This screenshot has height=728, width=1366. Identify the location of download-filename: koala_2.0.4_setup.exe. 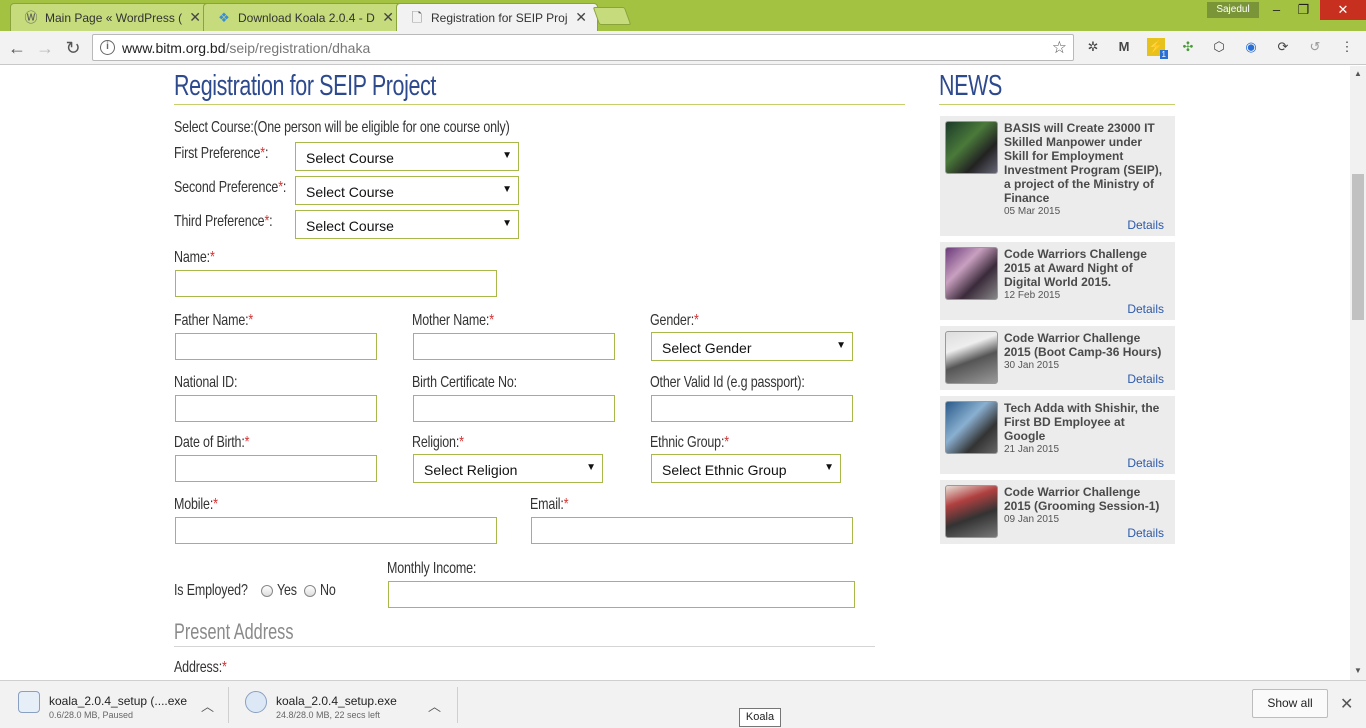
(336, 701).